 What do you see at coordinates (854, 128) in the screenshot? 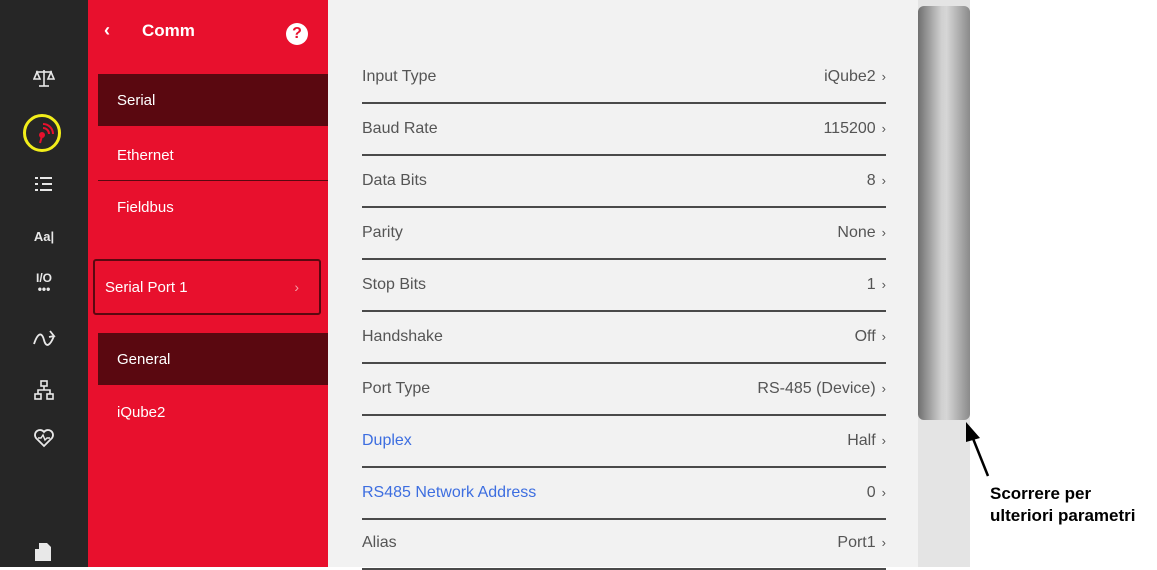
I see `setting-value: 115200 ›` at bounding box center [854, 128].